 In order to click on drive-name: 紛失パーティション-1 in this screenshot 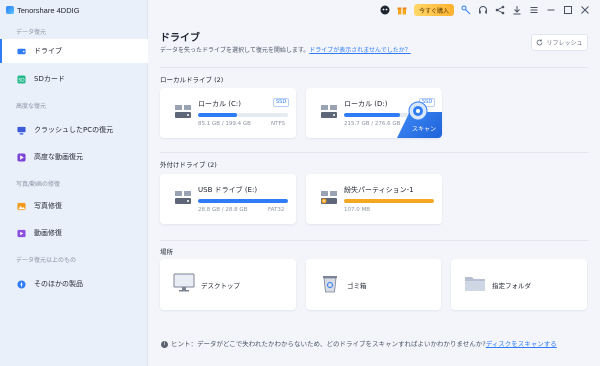, I will do `click(379, 190)`.